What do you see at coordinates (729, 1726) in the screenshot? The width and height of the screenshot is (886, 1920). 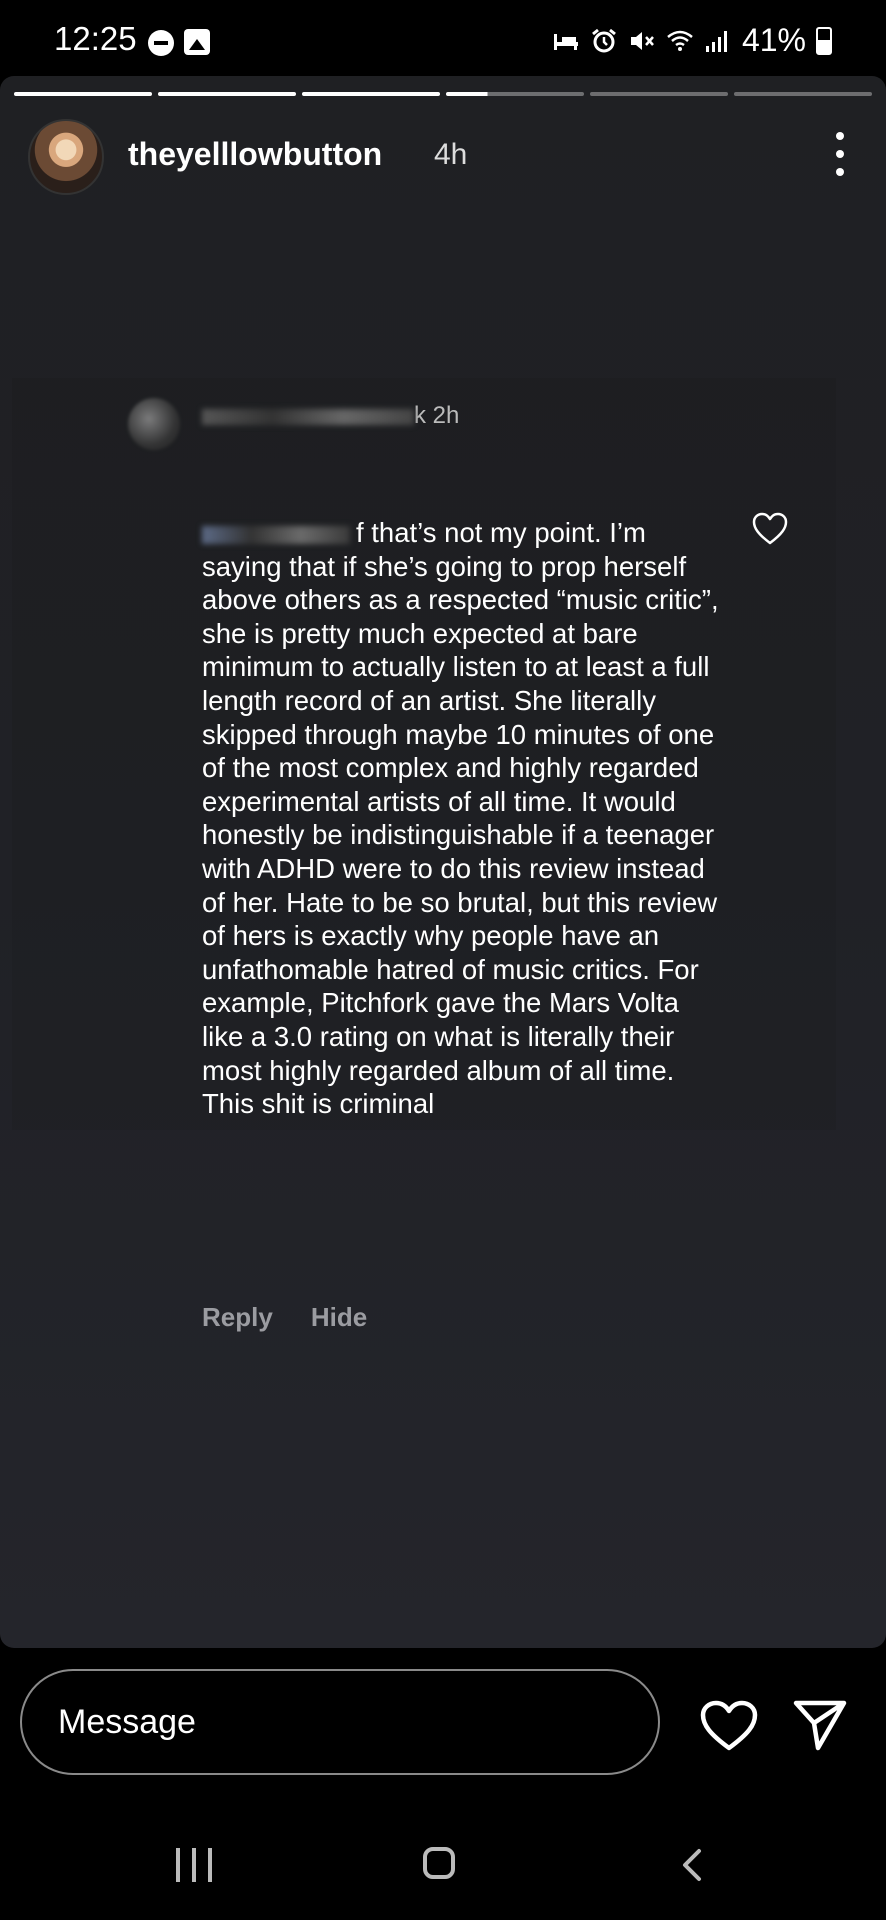 I see `heart-icon` at bounding box center [729, 1726].